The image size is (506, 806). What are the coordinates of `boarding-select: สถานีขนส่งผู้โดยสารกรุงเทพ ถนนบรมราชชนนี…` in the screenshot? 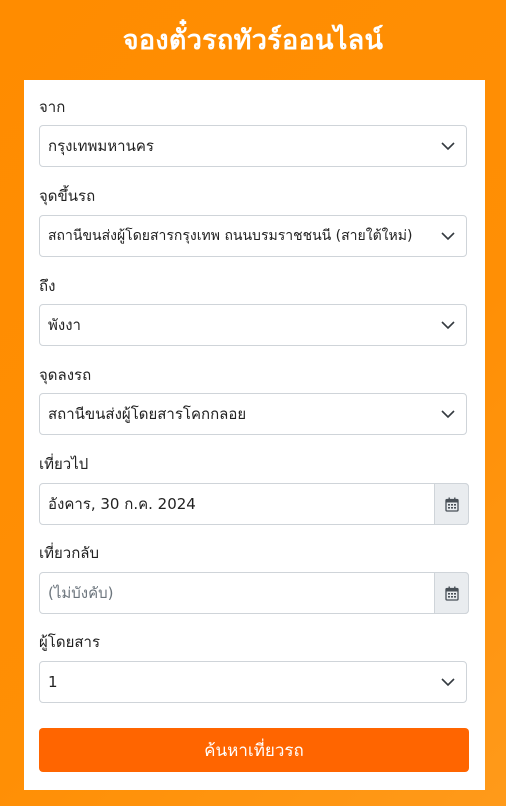 It's located at (253, 236).